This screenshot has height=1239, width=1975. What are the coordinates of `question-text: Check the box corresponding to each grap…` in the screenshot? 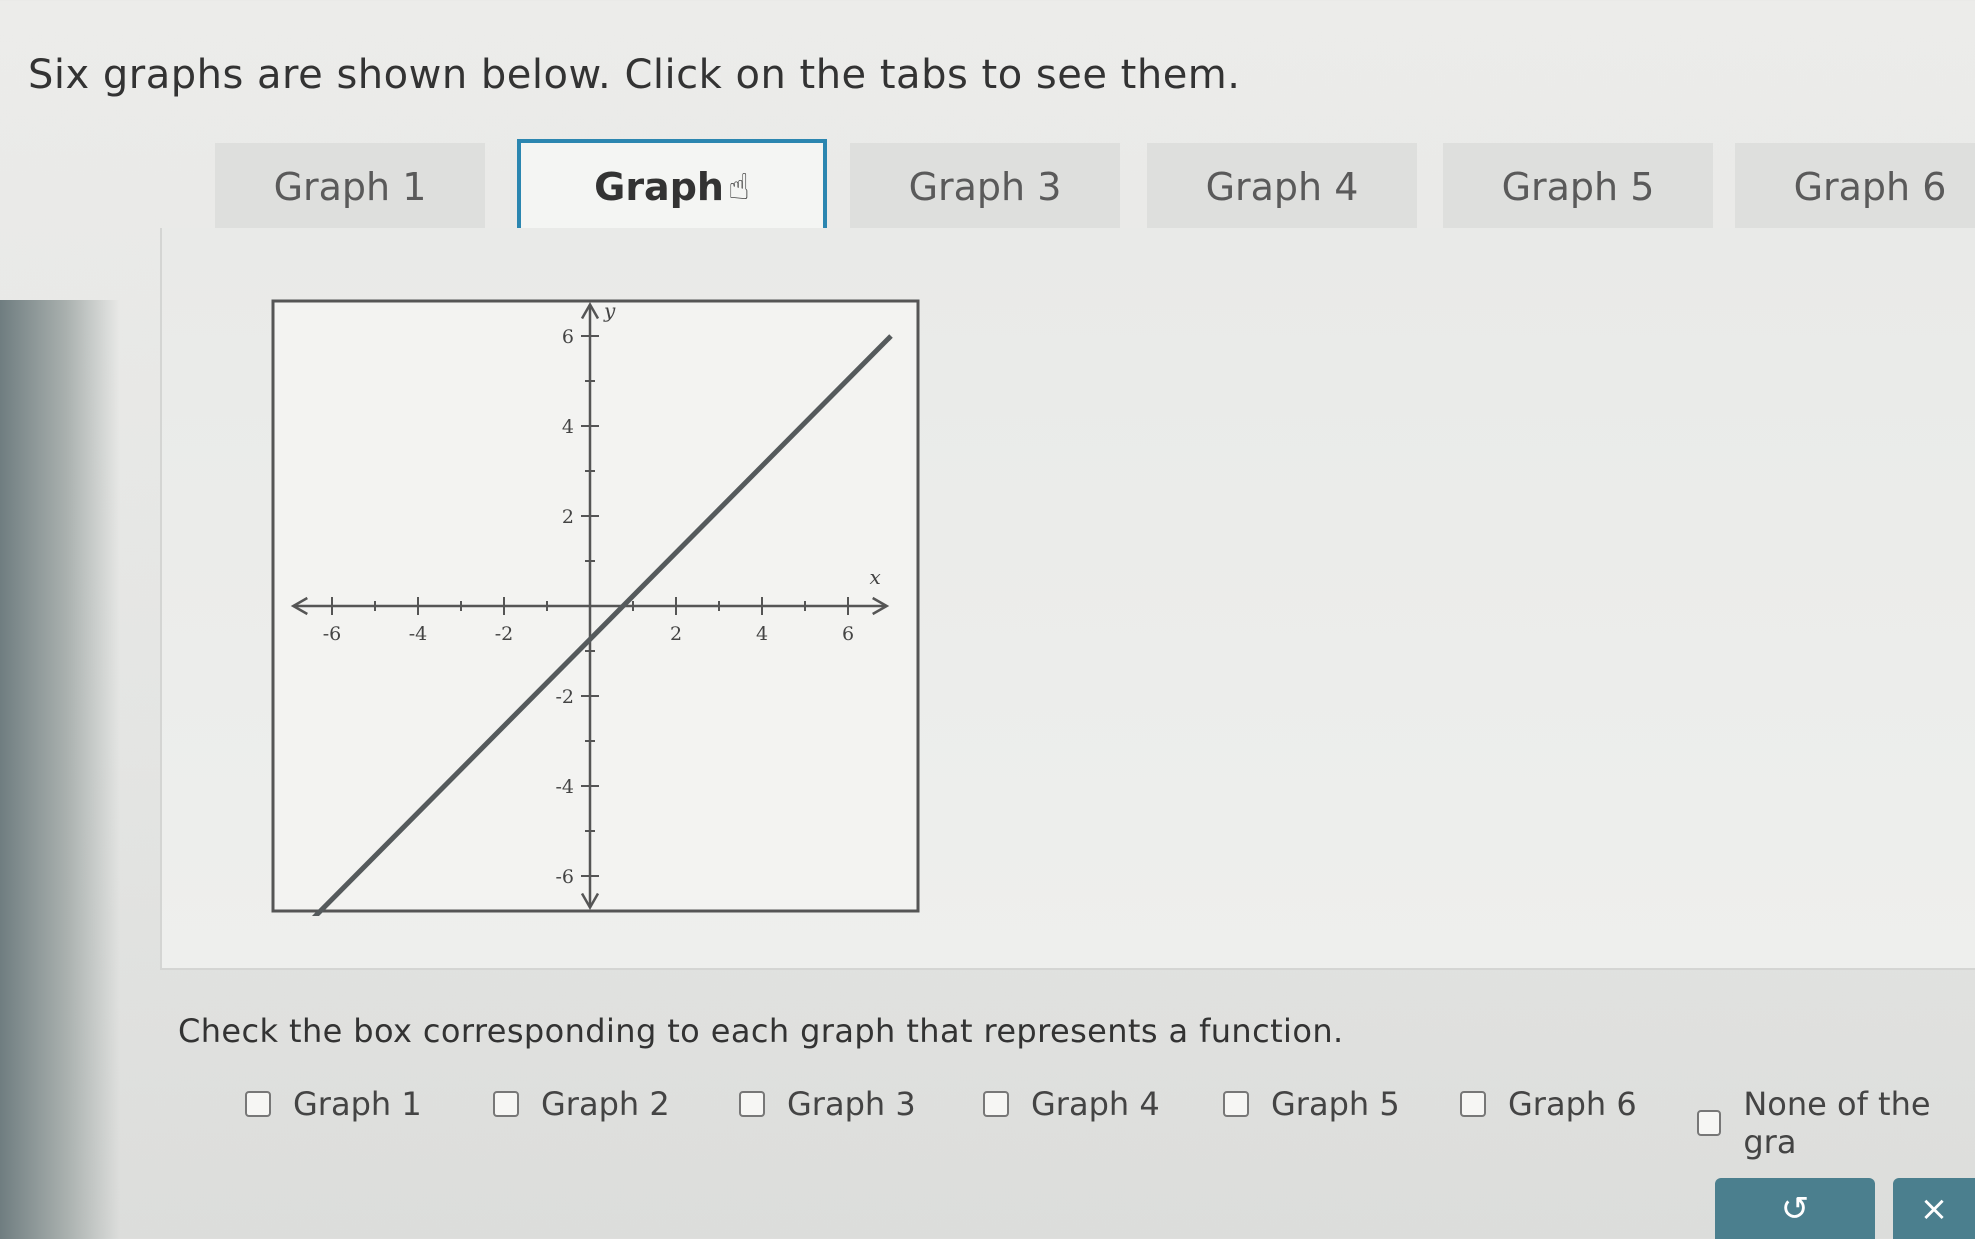 It's located at (761, 1031).